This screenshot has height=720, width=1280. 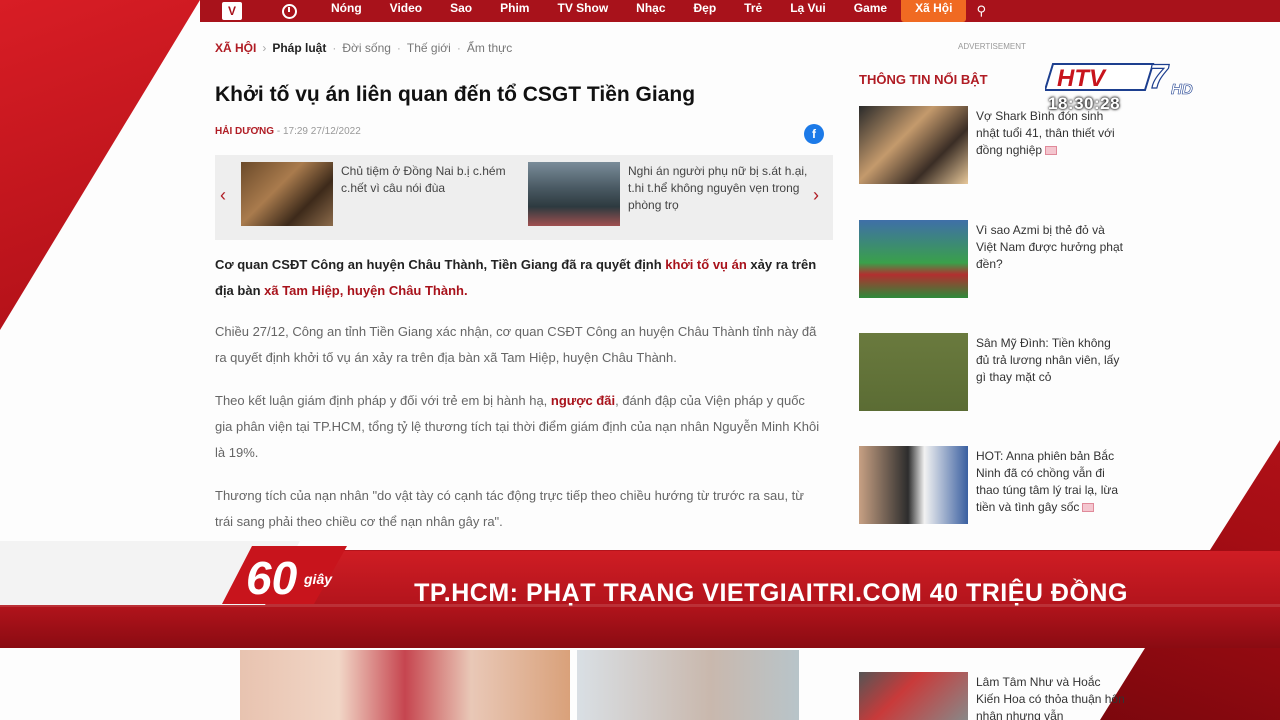 What do you see at coordinates (870, 11) in the screenshot?
I see `nav-item: Game` at bounding box center [870, 11].